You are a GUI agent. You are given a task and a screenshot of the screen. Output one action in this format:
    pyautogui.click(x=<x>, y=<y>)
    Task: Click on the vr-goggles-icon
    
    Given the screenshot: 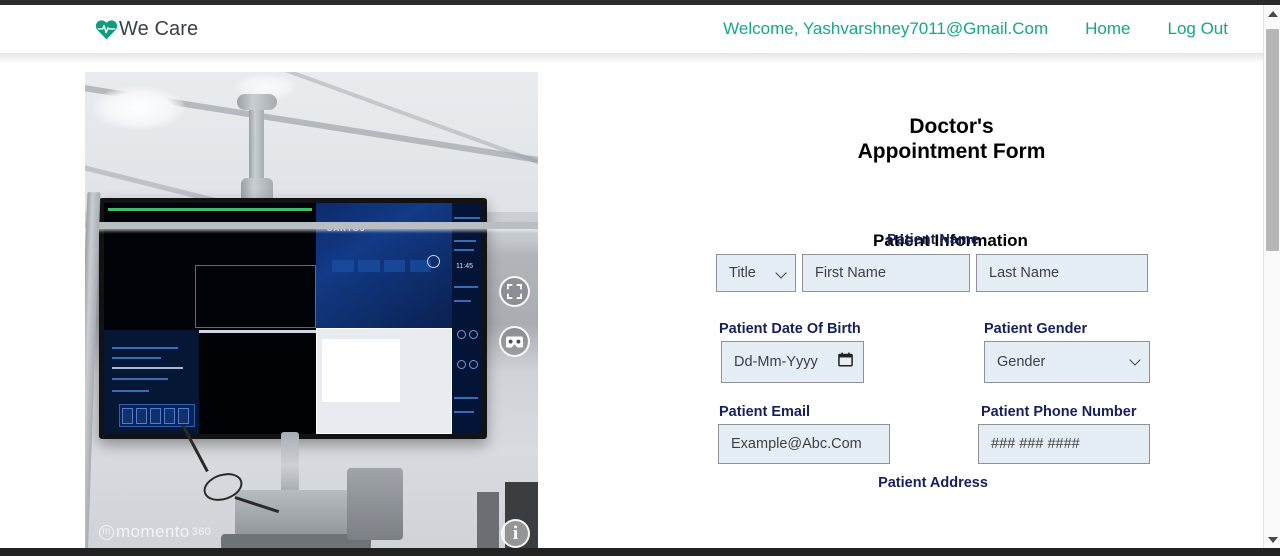 What is the action you would take?
    pyautogui.click(x=514, y=341)
    